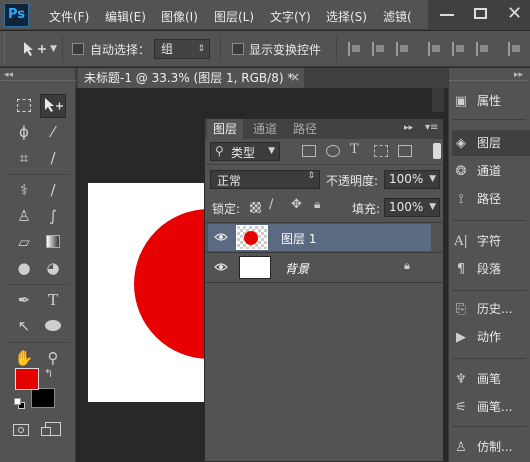 The width and height of the screenshot is (530, 462). What do you see at coordinates (78, 49) in the screenshot?
I see `auto-select-checkbox` at bounding box center [78, 49].